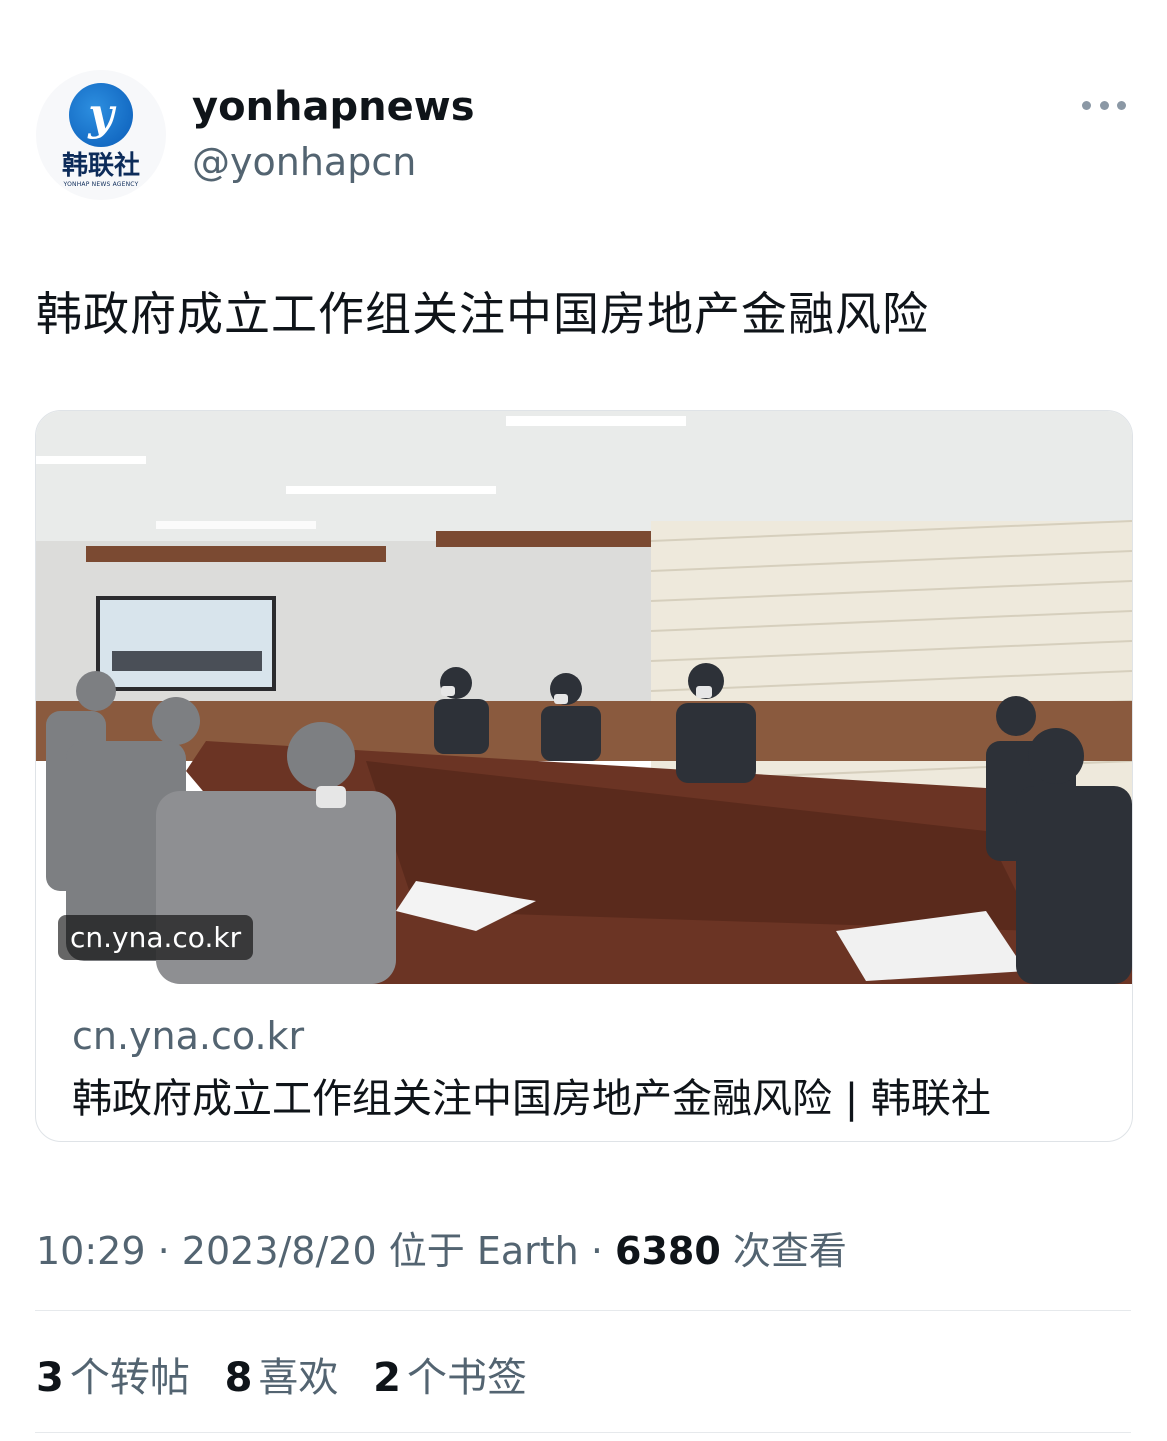  What do you see at coordinates (298, 1378) in the screenshot?
I see `likes-label: 喜欢` at bounding box center [298, 1378].